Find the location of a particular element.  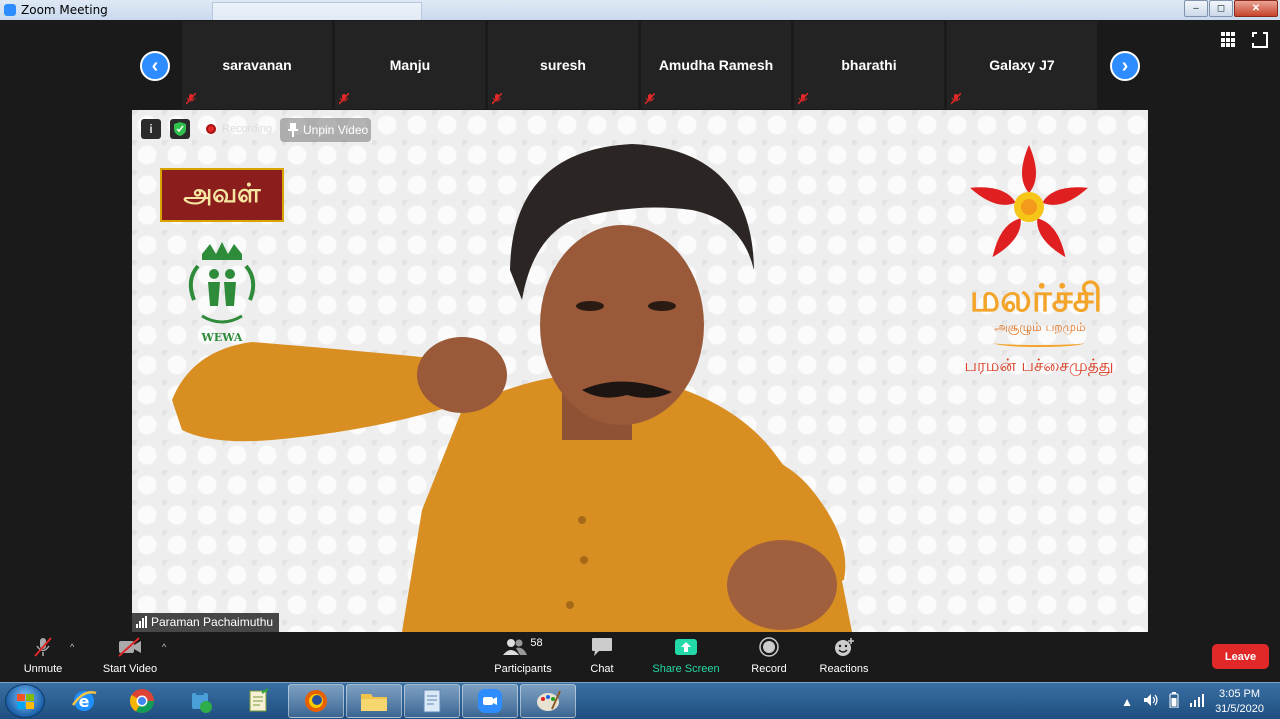

windows-taskbar: e ▲ 3:05 PM 31/5/2020 is located at coordinates (640, 700).